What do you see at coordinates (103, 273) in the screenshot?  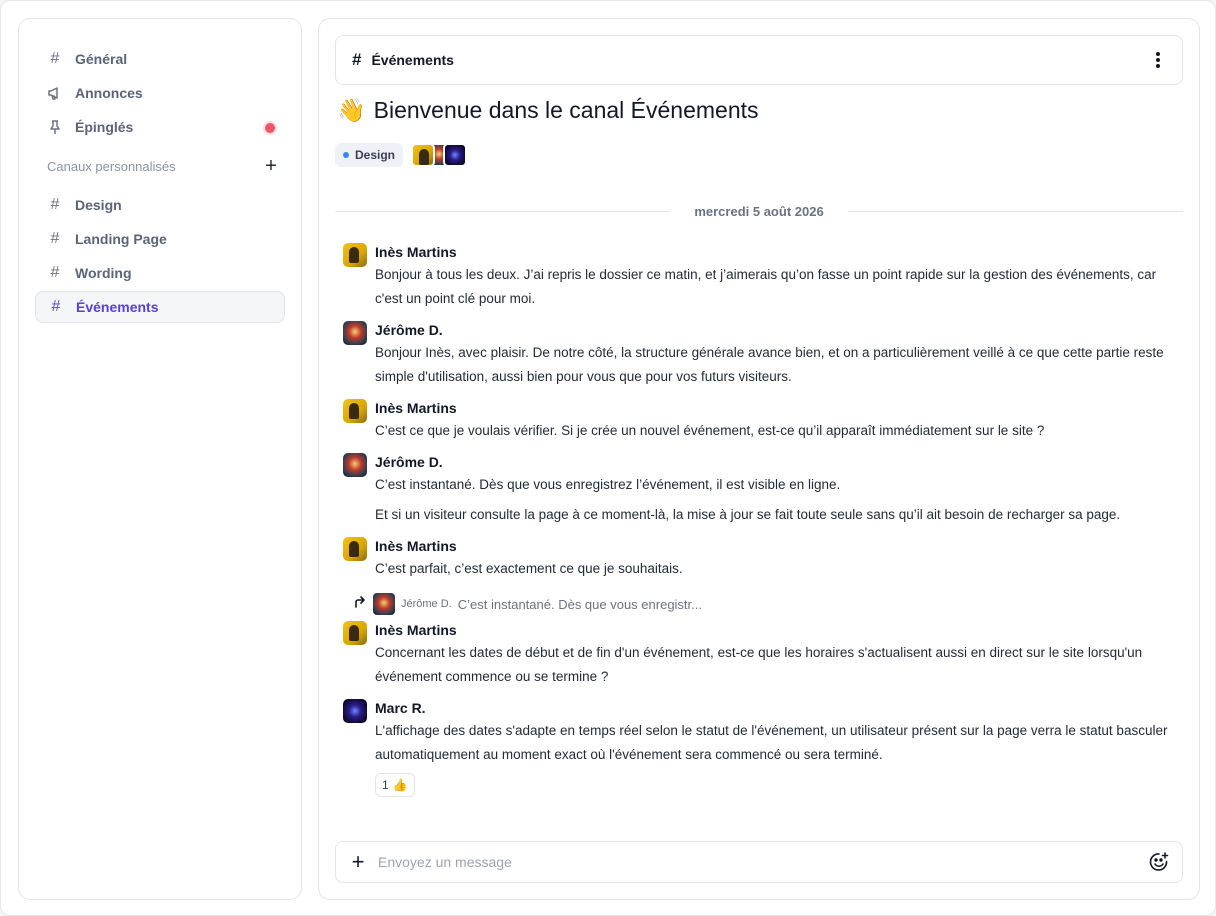 I see `sidebar-item-label: Wording` at bounding box center [103, 273].